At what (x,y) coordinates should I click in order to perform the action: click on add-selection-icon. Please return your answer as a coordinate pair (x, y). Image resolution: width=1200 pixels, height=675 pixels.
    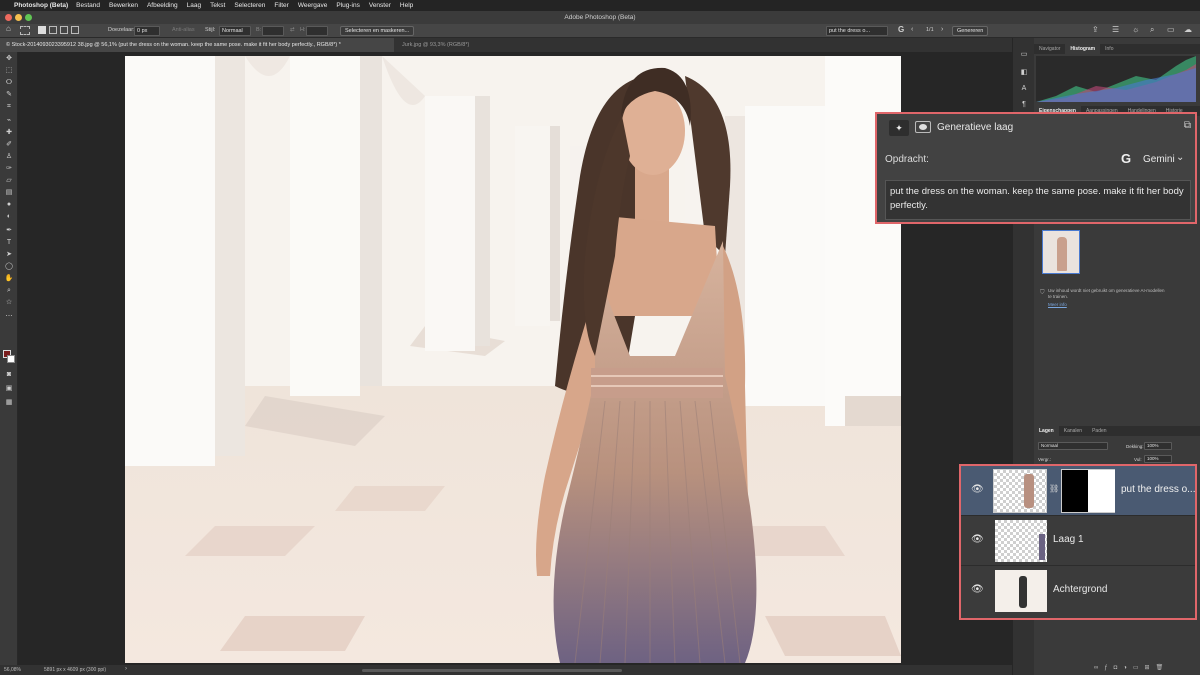
    Looking at the image, I should click on (53, 30).